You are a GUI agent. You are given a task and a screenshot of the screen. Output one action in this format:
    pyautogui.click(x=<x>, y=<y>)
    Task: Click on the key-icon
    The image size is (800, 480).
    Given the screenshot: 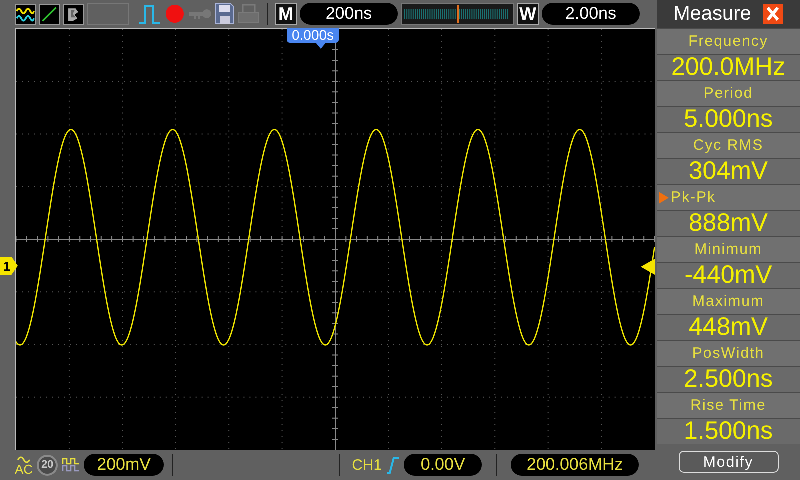 What is the action you would take?
    pyautogui.click(x=200, y=14)
    